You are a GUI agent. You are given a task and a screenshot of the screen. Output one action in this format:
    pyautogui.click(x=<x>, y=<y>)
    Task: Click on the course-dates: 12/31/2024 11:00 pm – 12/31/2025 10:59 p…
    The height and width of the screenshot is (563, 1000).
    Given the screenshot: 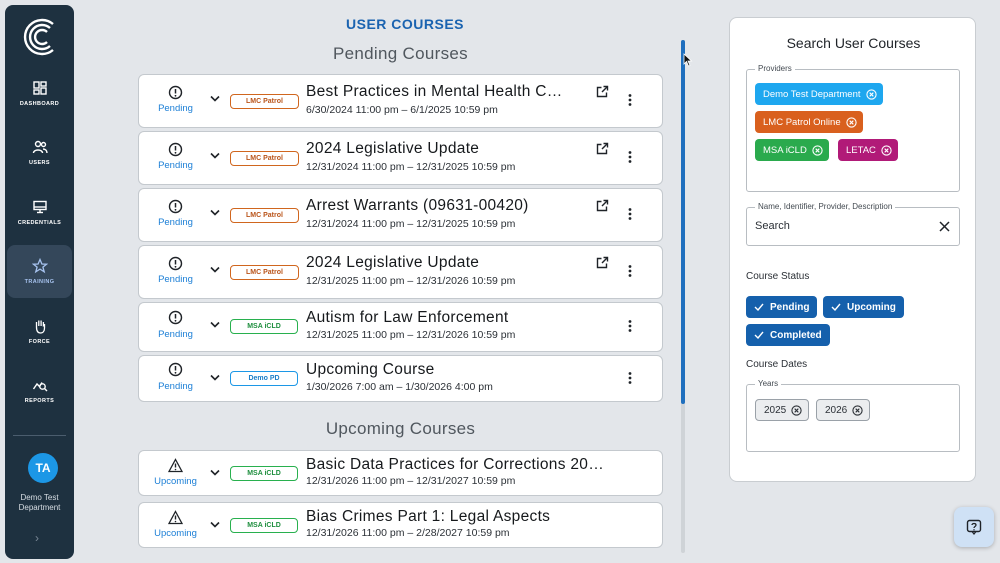 What is the action you would take?
    pyautogui.click(x=411, y=224)
    